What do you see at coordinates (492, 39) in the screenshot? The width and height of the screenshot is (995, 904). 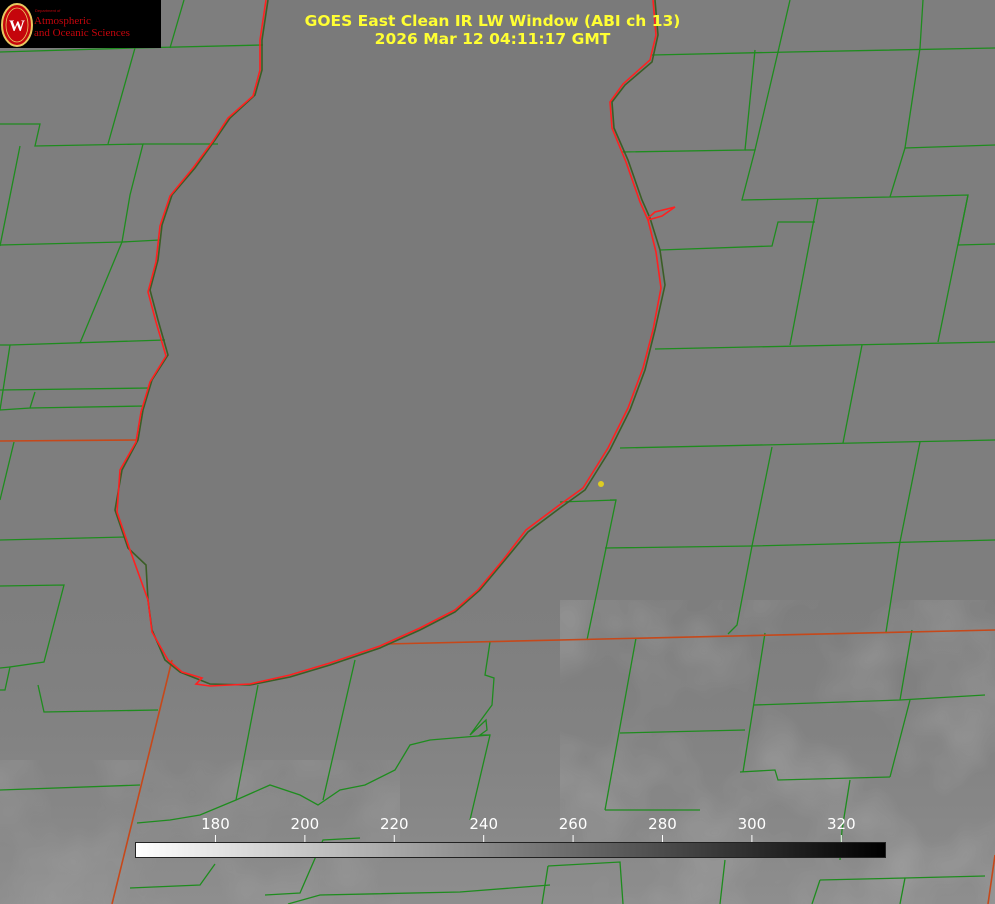 I see `image-timestamp: 2026 Mar 12 04:11:17 GMT` at bounding box center [492, 39].